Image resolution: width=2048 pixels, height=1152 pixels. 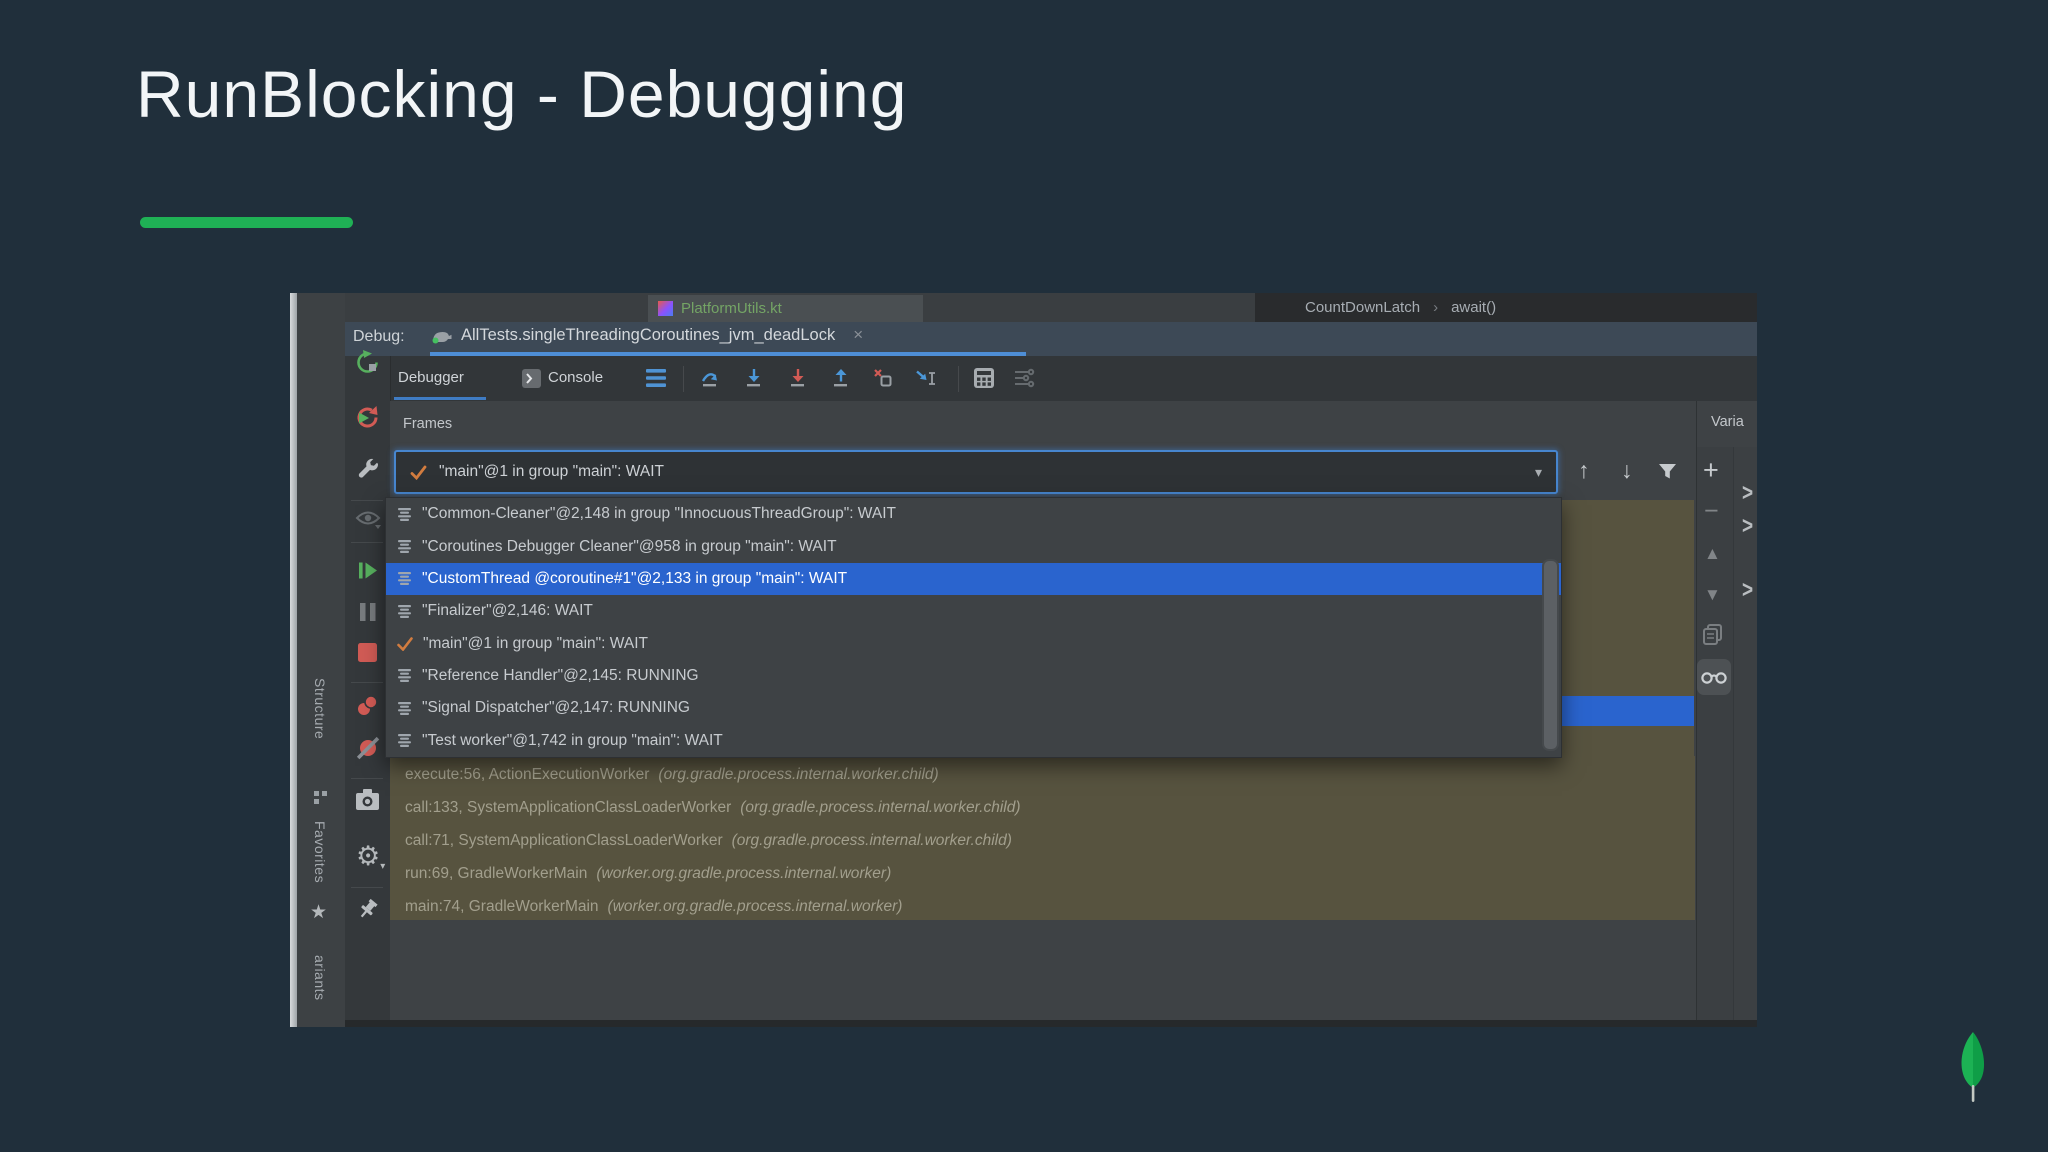 What do you see at coordinates (442, 337) in the screenshot?
I see `gradle-icon` at bounding box center [442, 337].